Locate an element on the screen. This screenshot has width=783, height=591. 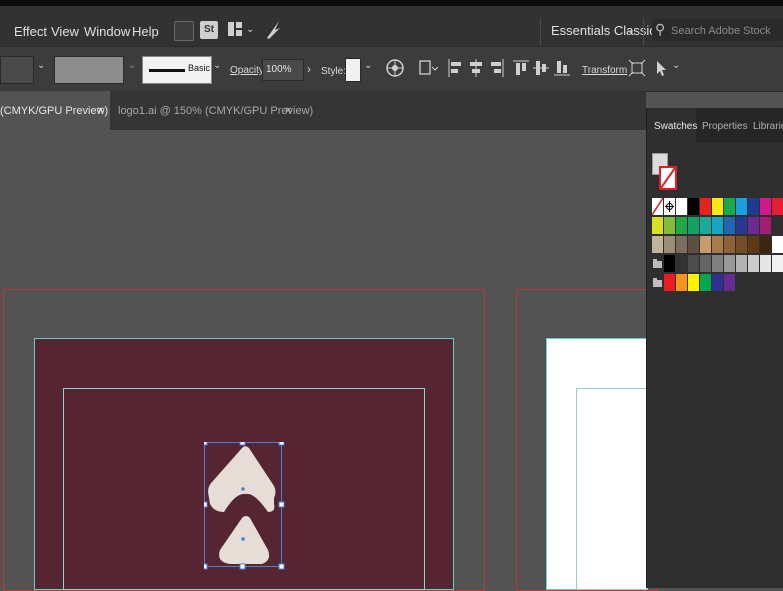
panel-tab-bar: Swatches Properties Libraries is located at coordinates (715, 125).